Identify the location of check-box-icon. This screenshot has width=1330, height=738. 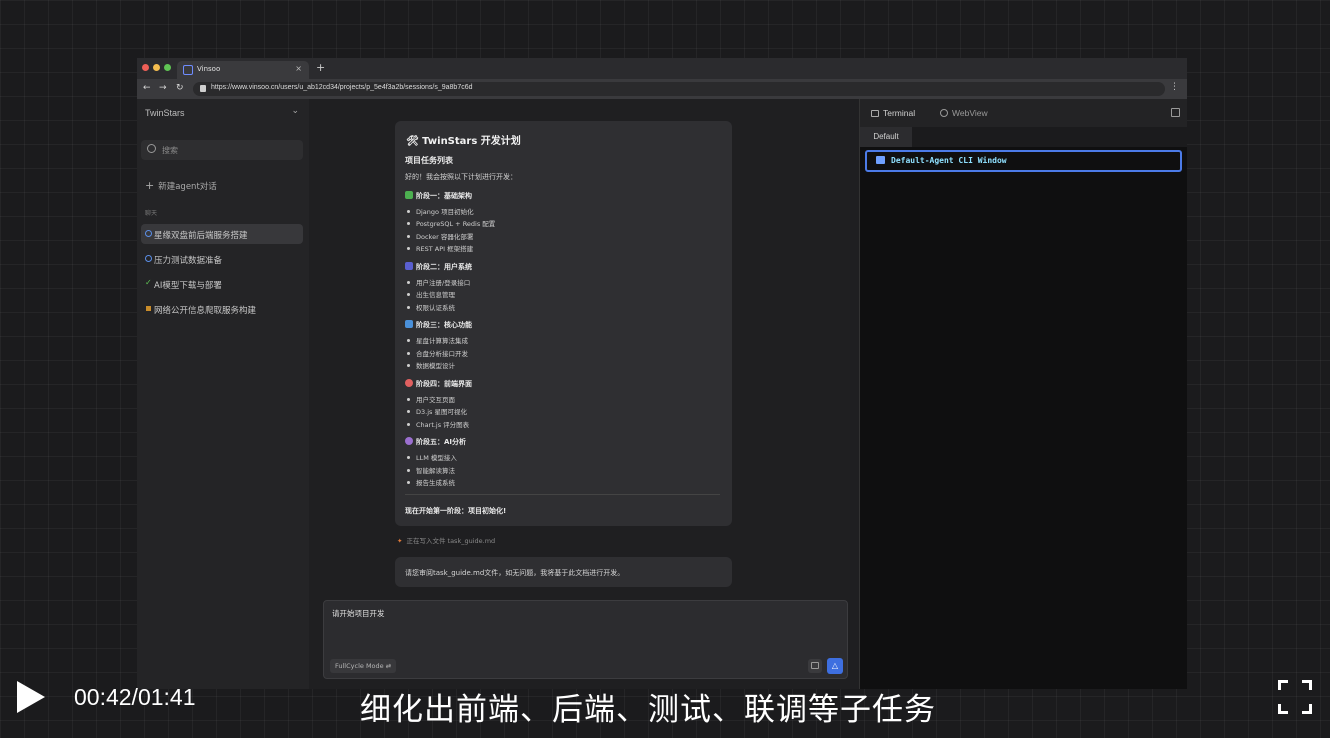
(409, 195).